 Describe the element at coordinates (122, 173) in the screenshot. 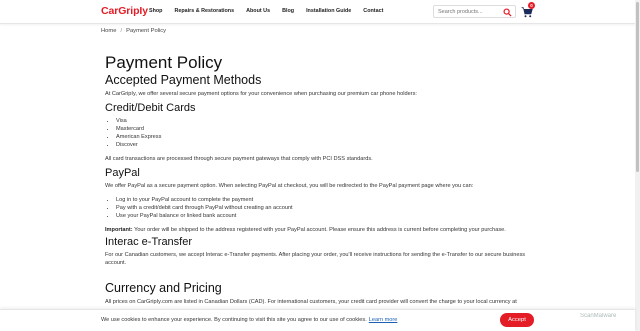

I see `paypal-heading: PayPal` at that location.